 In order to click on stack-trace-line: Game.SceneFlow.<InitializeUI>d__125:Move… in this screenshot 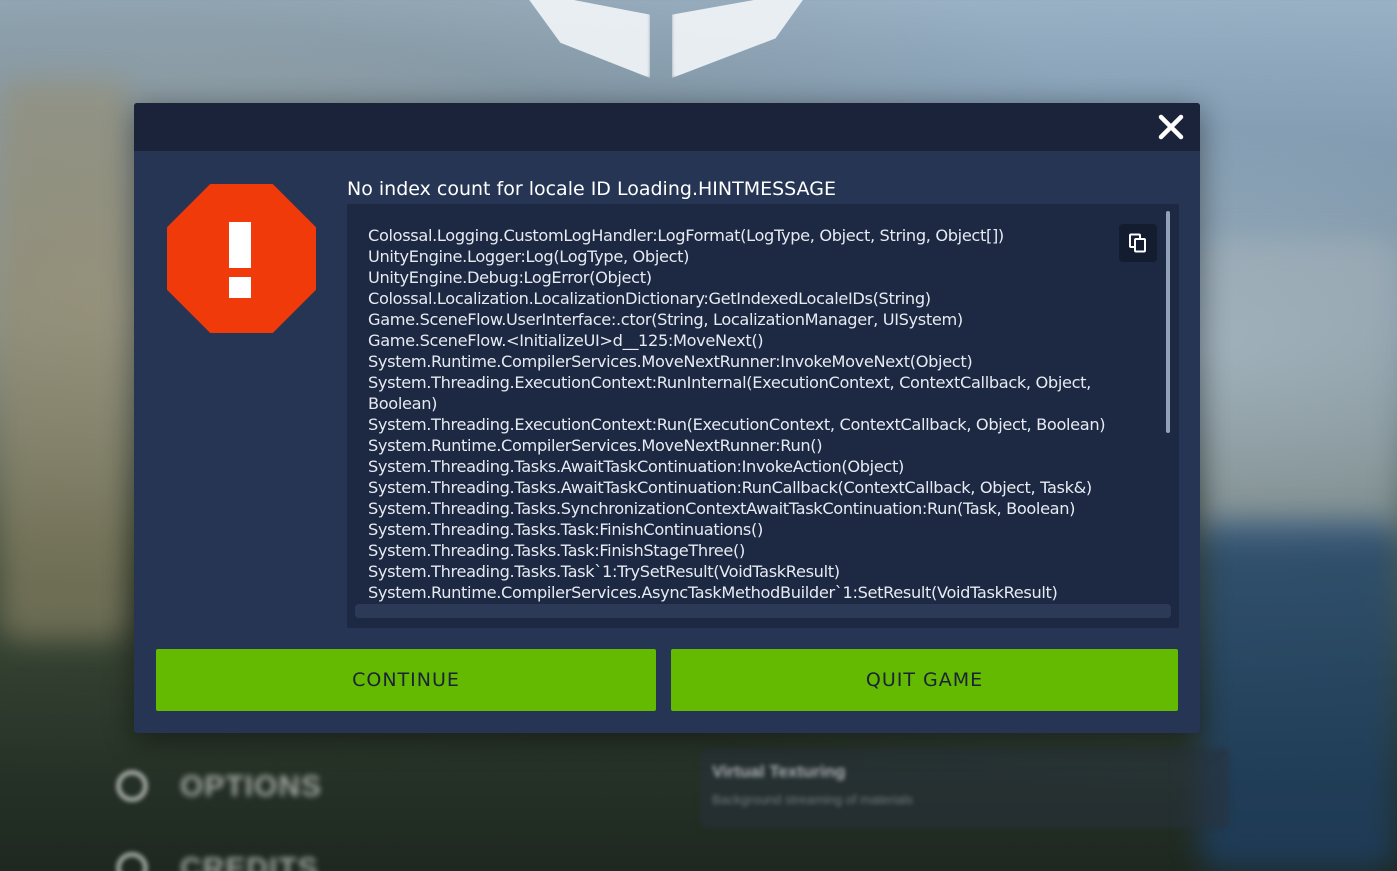, I will do `click(566, 340)`.